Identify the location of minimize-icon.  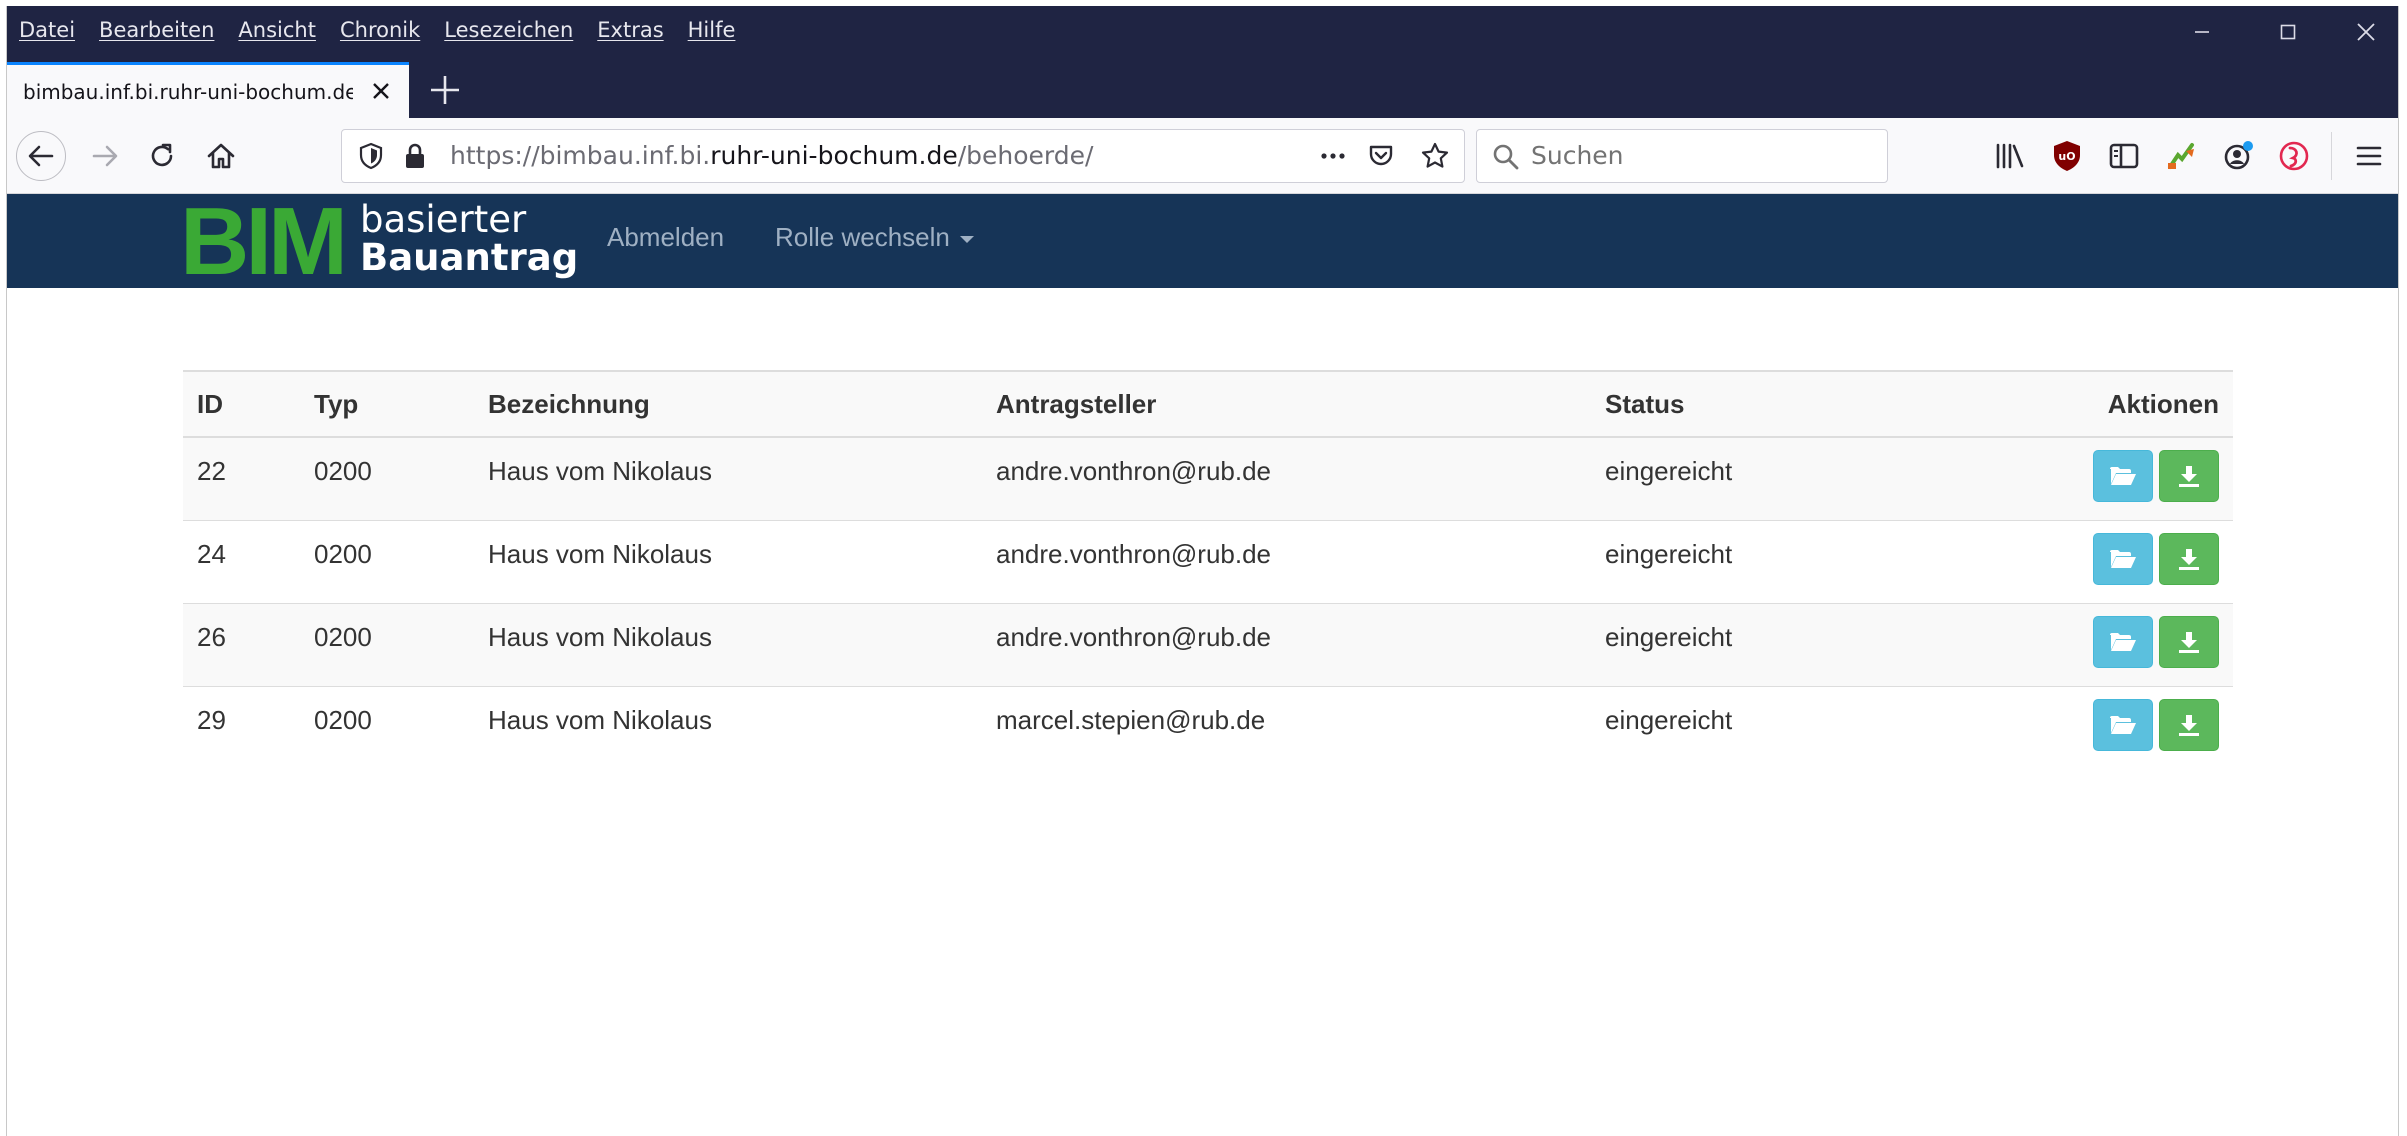
(2202, 32).